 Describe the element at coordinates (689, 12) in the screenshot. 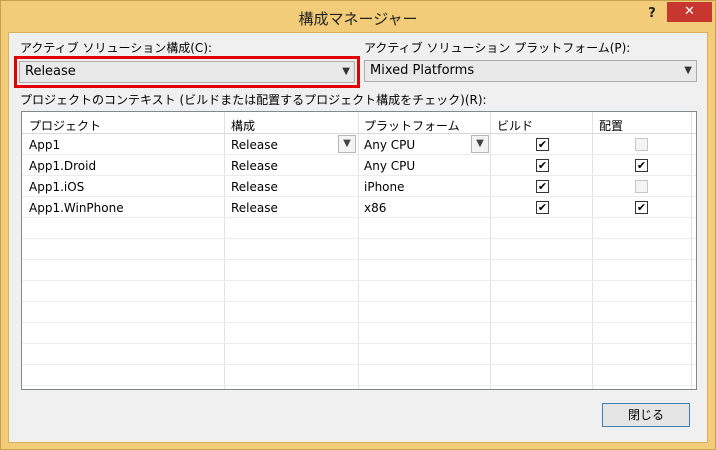

I see `window-close-button: ✕` at that location.